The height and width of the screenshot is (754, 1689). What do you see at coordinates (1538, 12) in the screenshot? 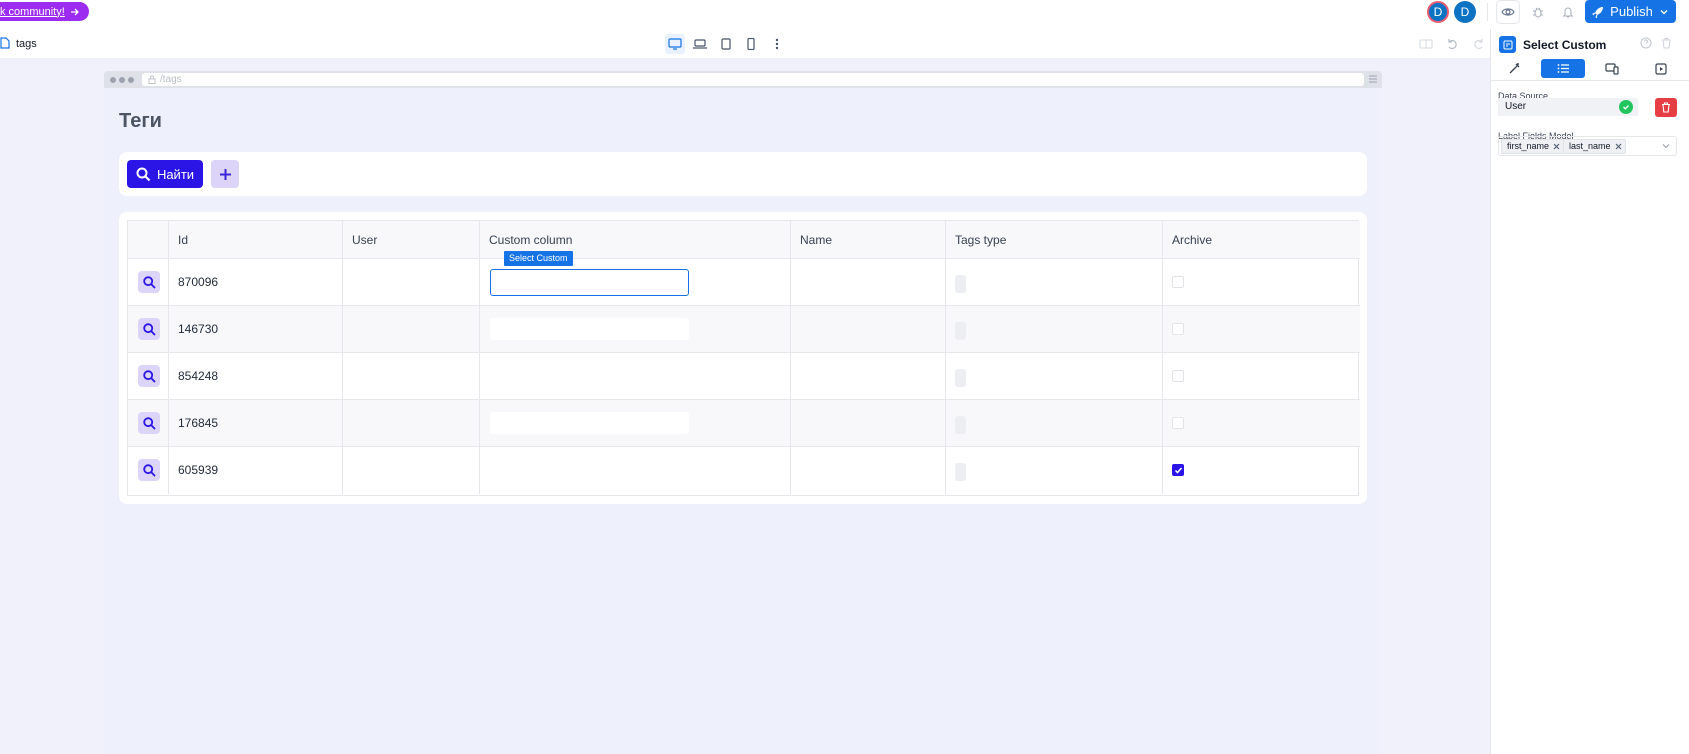
I see `debug-button` at bounding box center [1538, 12].